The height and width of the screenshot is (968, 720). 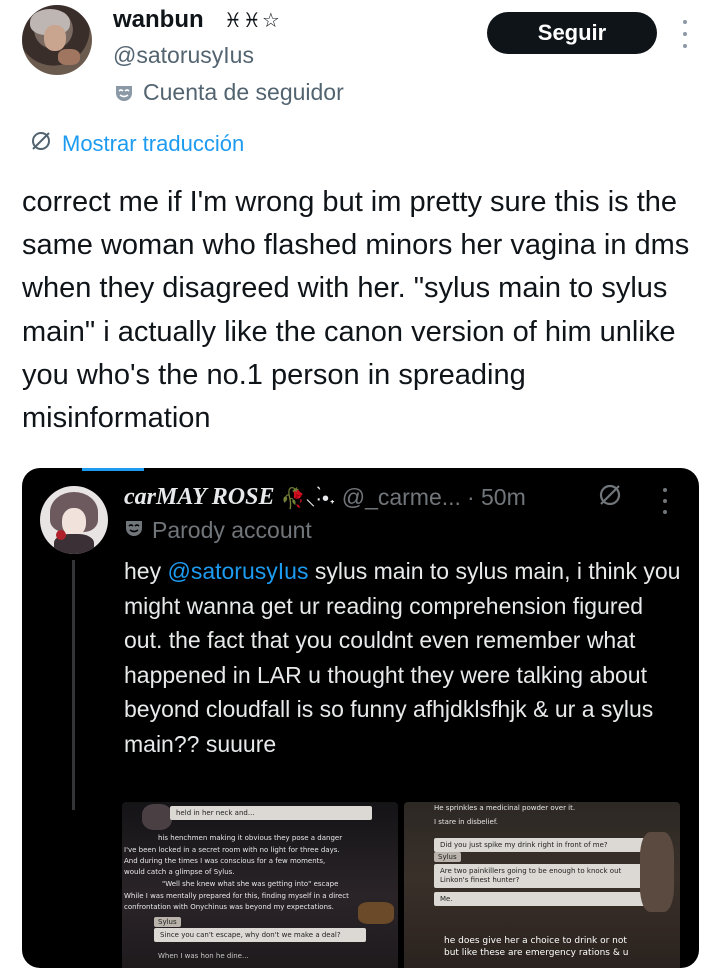 I want to click on quoted-more-options-icon, so click(x=665, y=501).